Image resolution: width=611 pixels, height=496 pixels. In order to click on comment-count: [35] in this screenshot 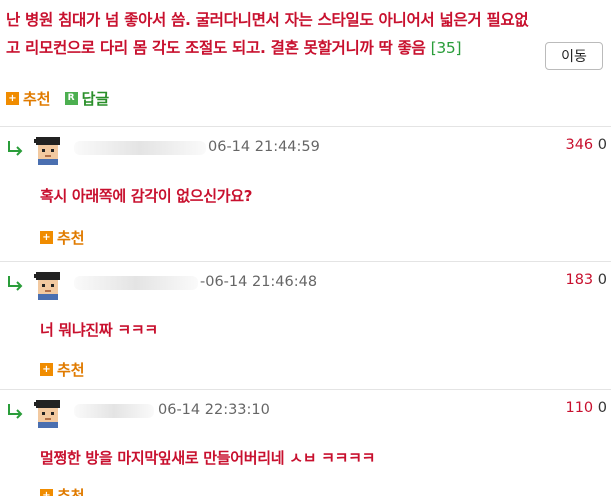, I will do `click(446, 48)`.